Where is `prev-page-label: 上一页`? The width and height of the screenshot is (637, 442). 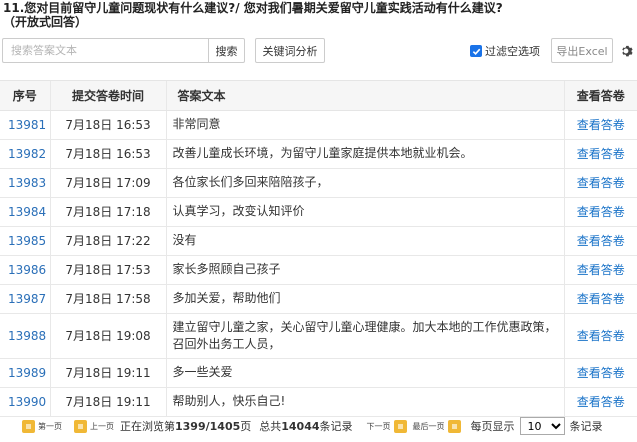
prev-page-label: 上一页 is located at coordinates (102, 426).